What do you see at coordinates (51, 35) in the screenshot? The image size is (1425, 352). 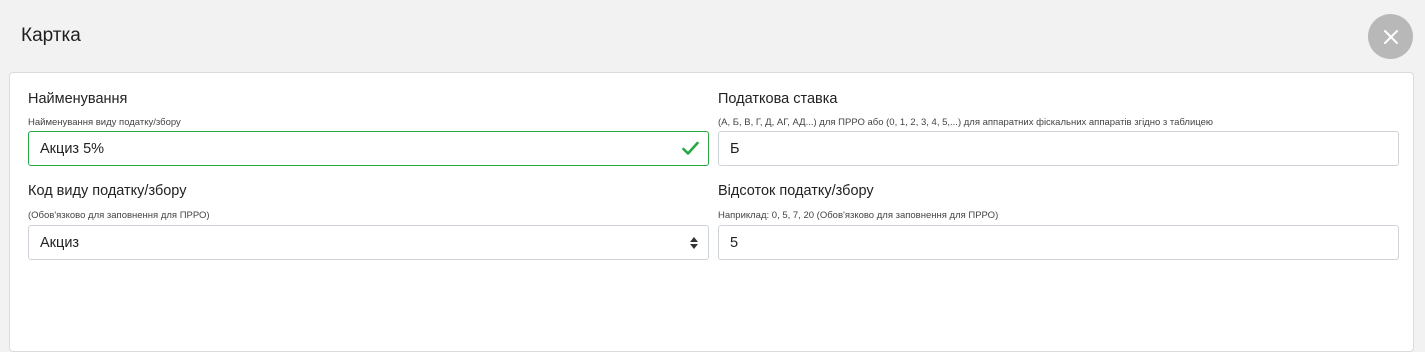 I see `page-title: Картка` at bounding box center [51, 35].